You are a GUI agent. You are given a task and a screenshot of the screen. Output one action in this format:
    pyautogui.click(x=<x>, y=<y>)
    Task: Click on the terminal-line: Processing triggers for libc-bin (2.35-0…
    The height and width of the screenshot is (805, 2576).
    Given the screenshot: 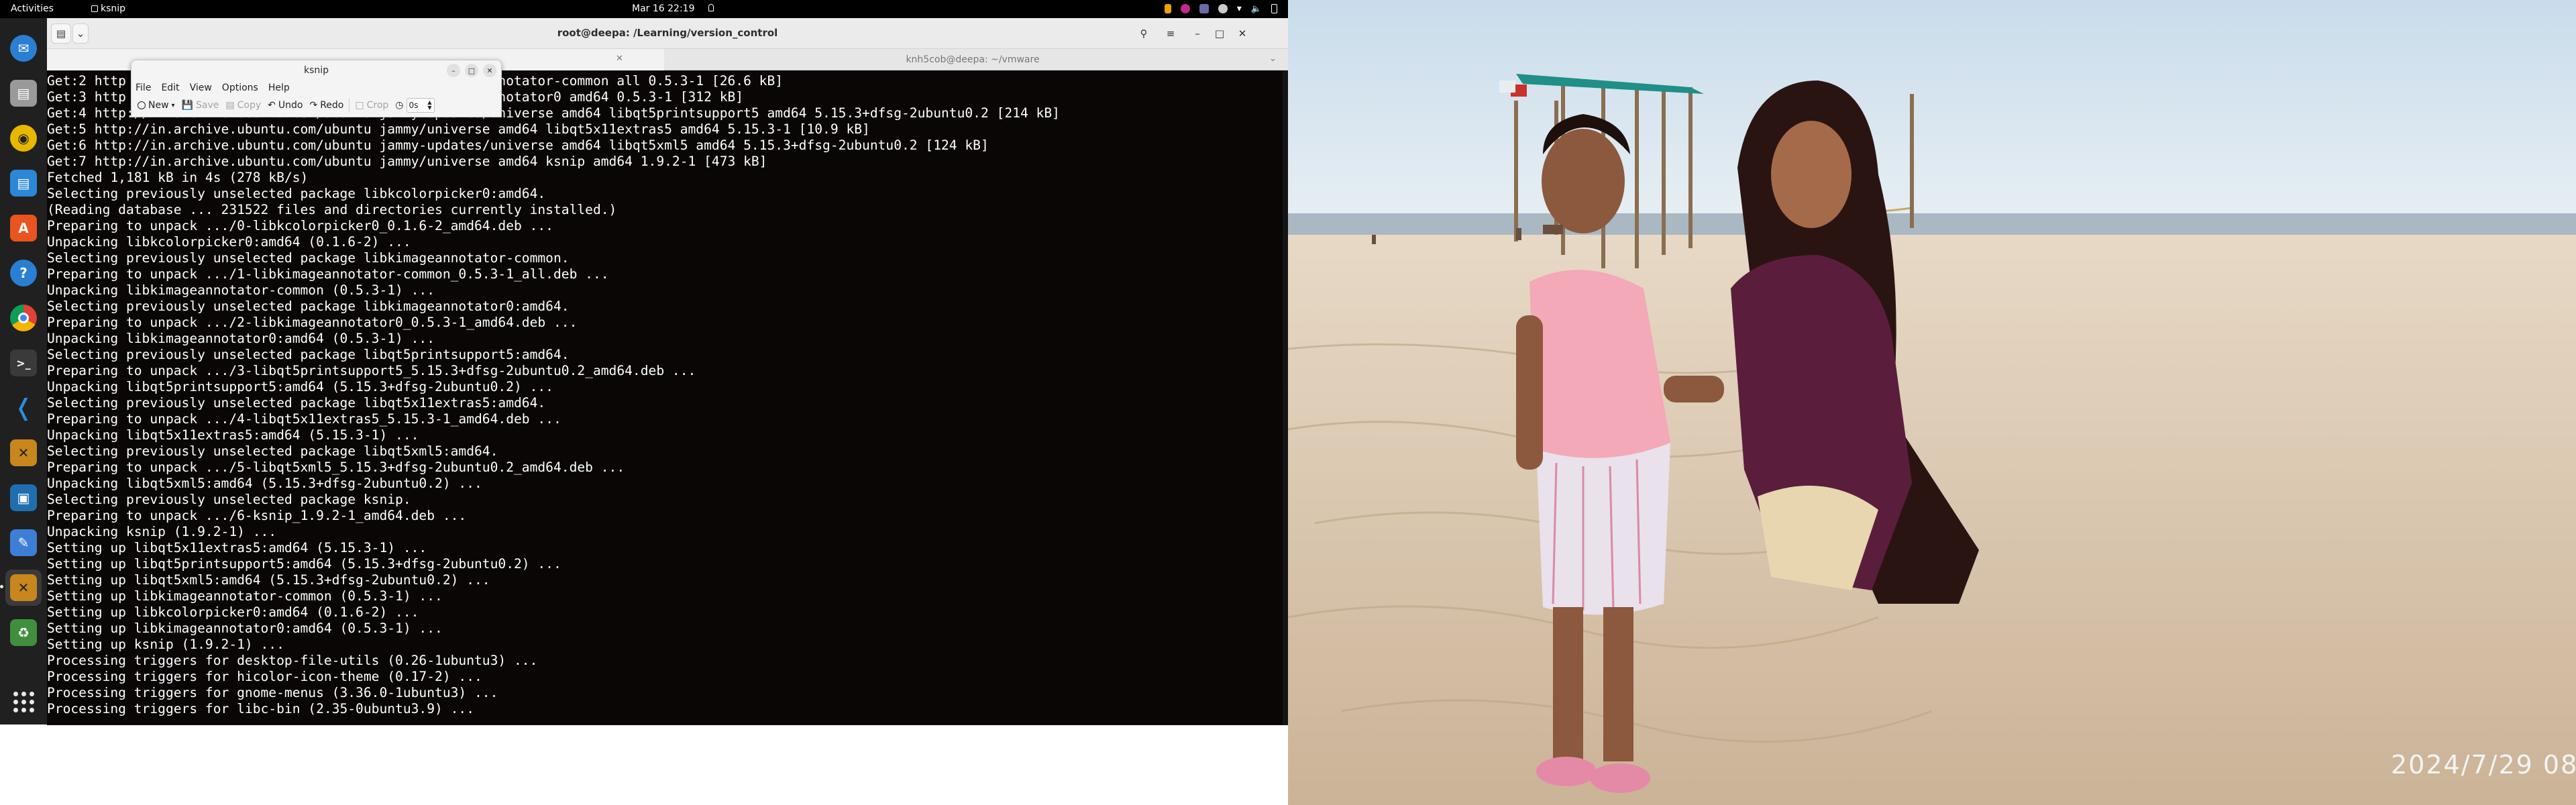 What is the action you would take?
    pyautogui.click(x=261, y=708)
    